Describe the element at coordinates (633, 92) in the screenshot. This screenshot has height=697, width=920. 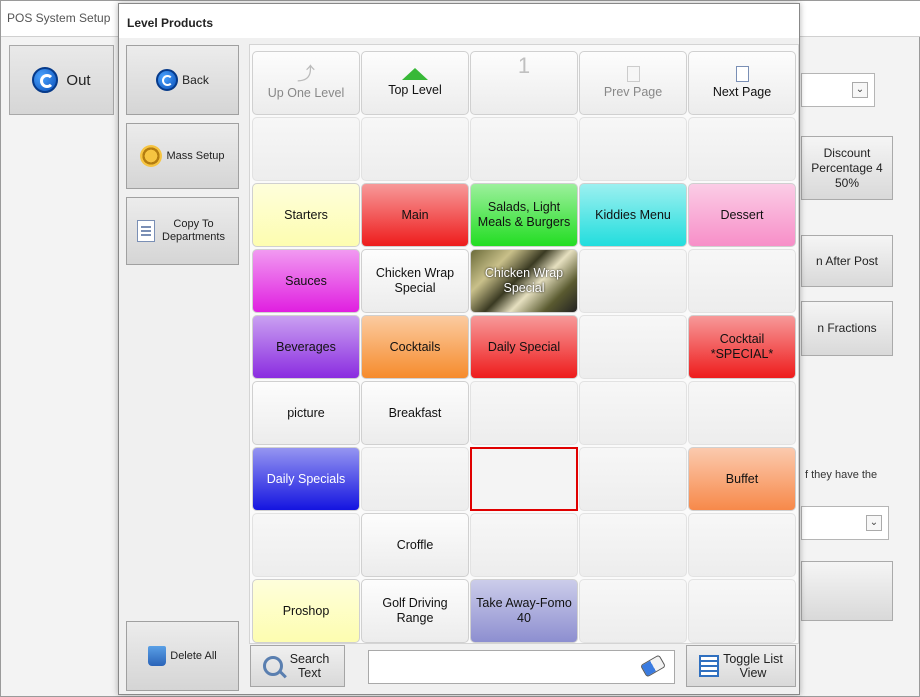
I see `prev-page-label: Prev Page` at that location.